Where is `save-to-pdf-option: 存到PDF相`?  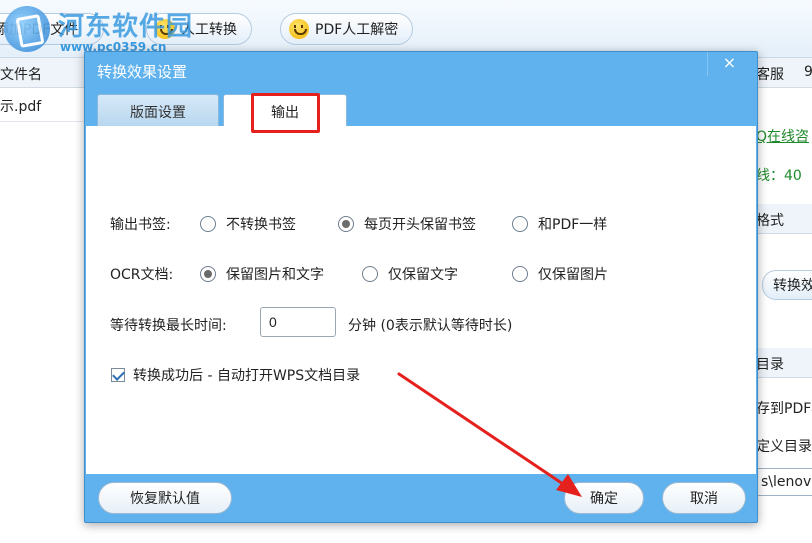
save-to-pdf-option: 存到PDF相 is located at coordinates (784, 408).